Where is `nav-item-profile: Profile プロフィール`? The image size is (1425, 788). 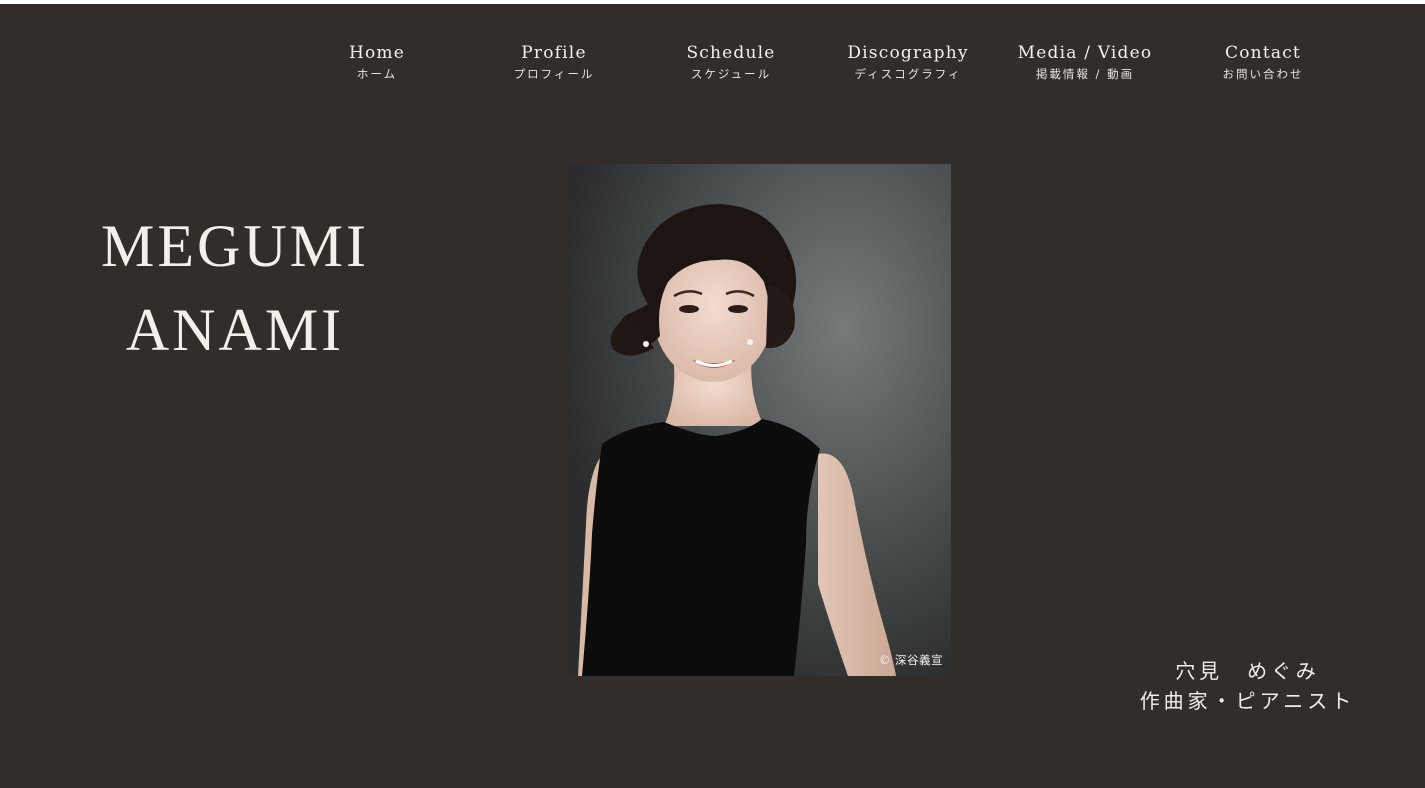 nav-item-profile: Profile プロフィール is located at coordinates (554, 62).